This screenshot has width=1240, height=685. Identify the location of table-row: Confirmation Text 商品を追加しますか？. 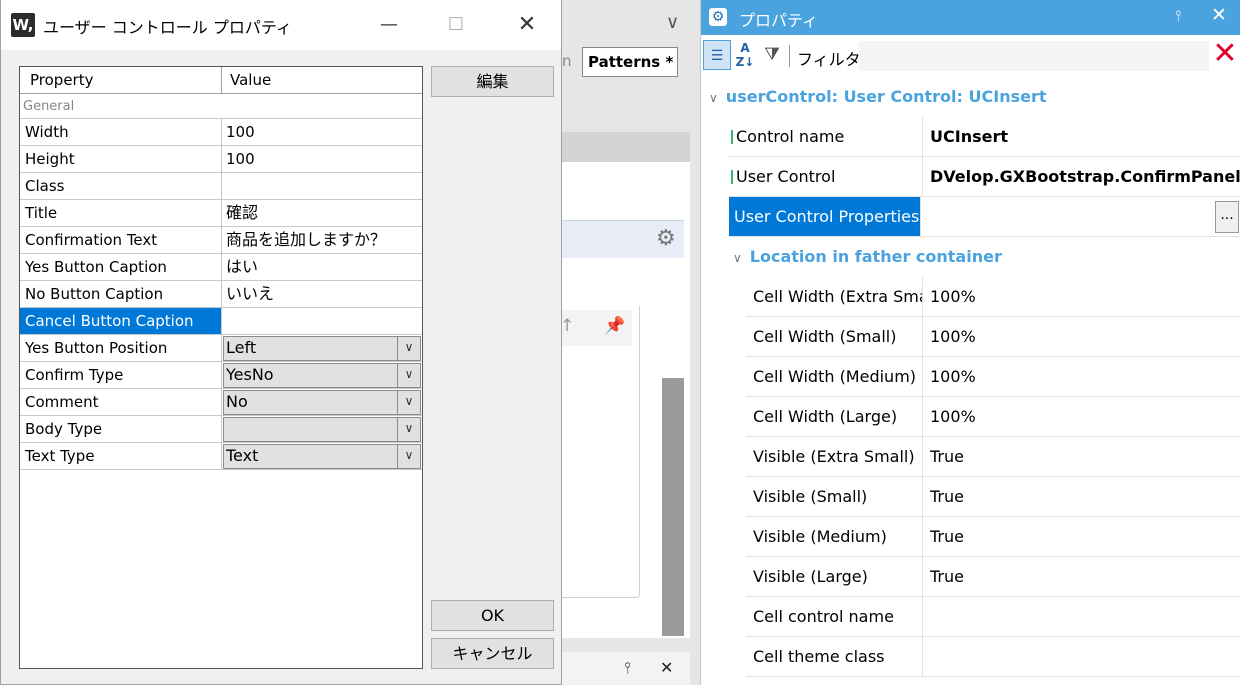
(221, 240).